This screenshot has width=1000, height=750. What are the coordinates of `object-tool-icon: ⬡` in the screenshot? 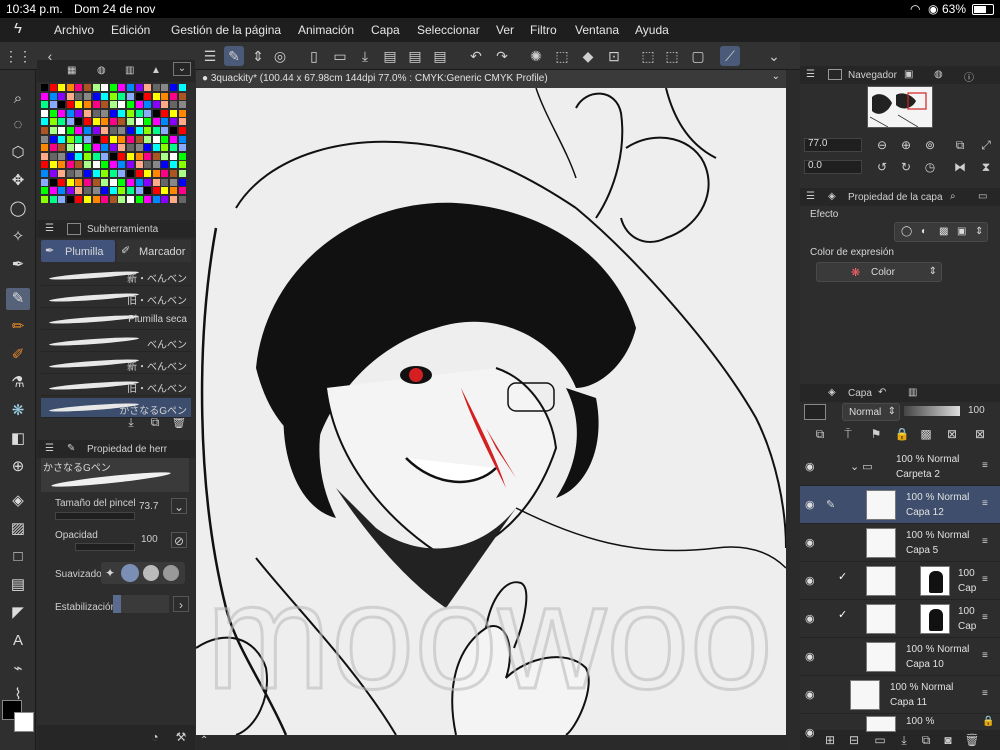 It's located at (18, 153).